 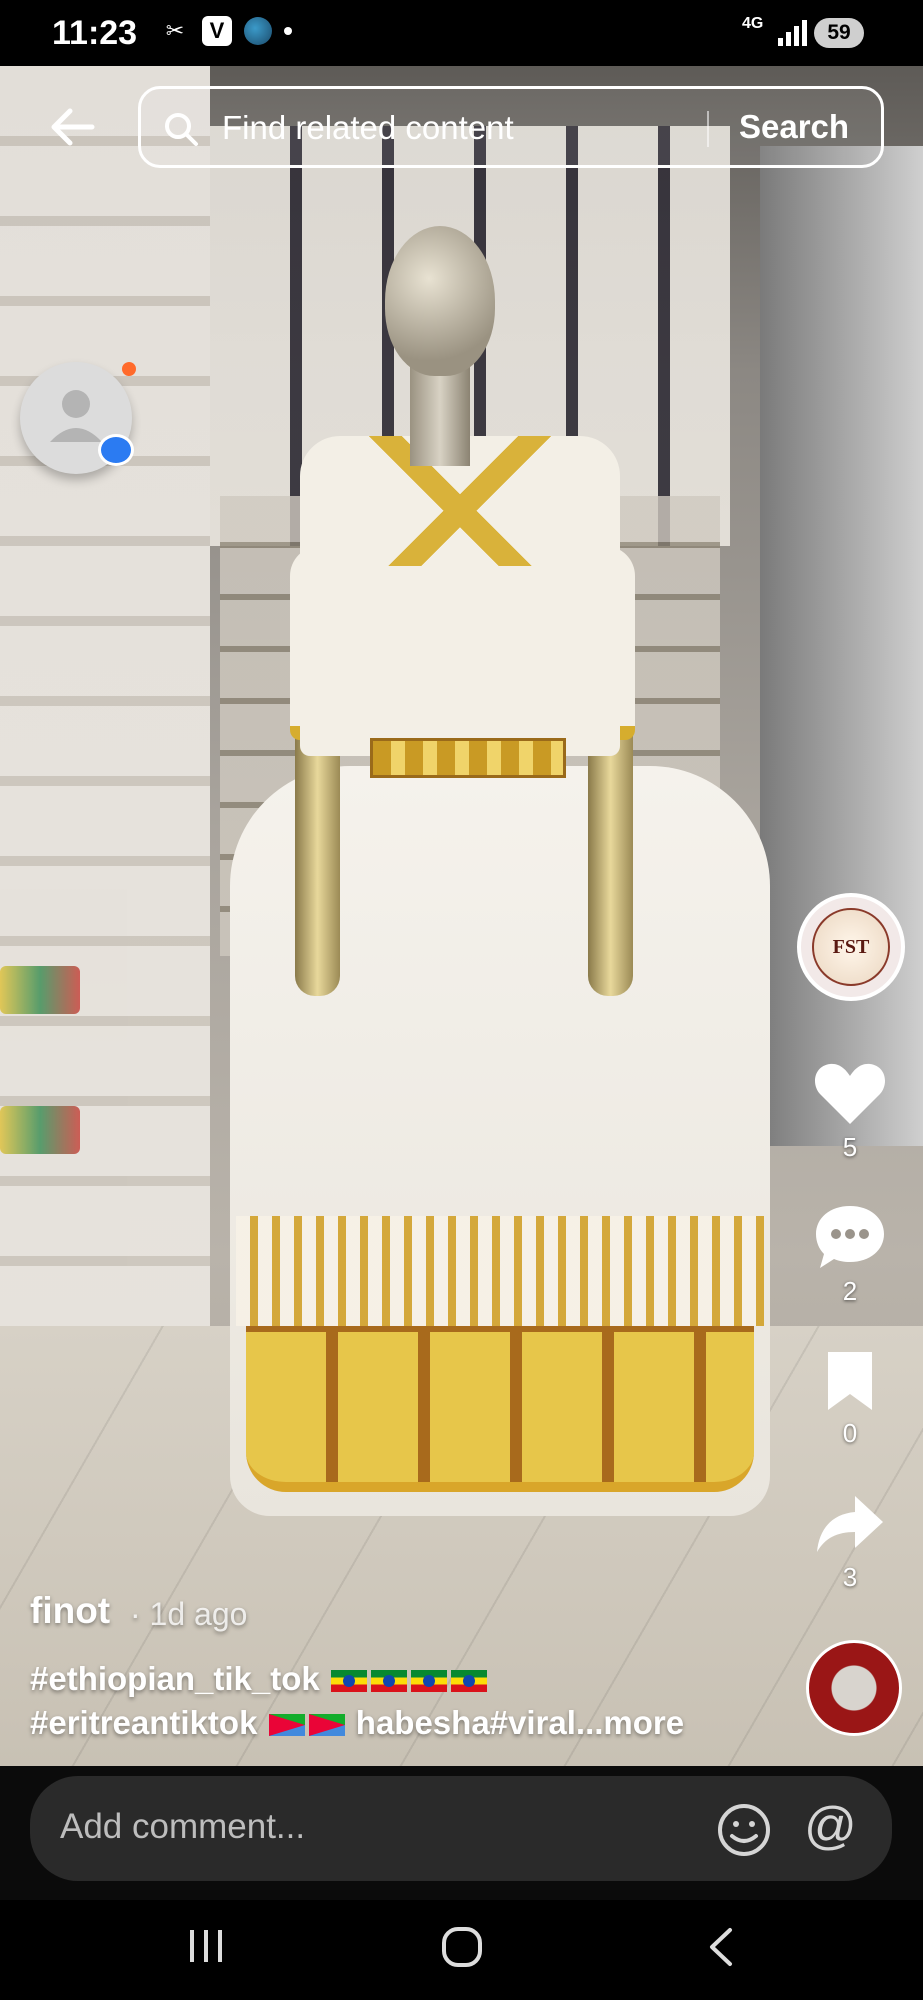 What do you see at coordinates (850, 1291) in the screenshot?
I see `comment-count: 2` at bounding box center [850, 1291].